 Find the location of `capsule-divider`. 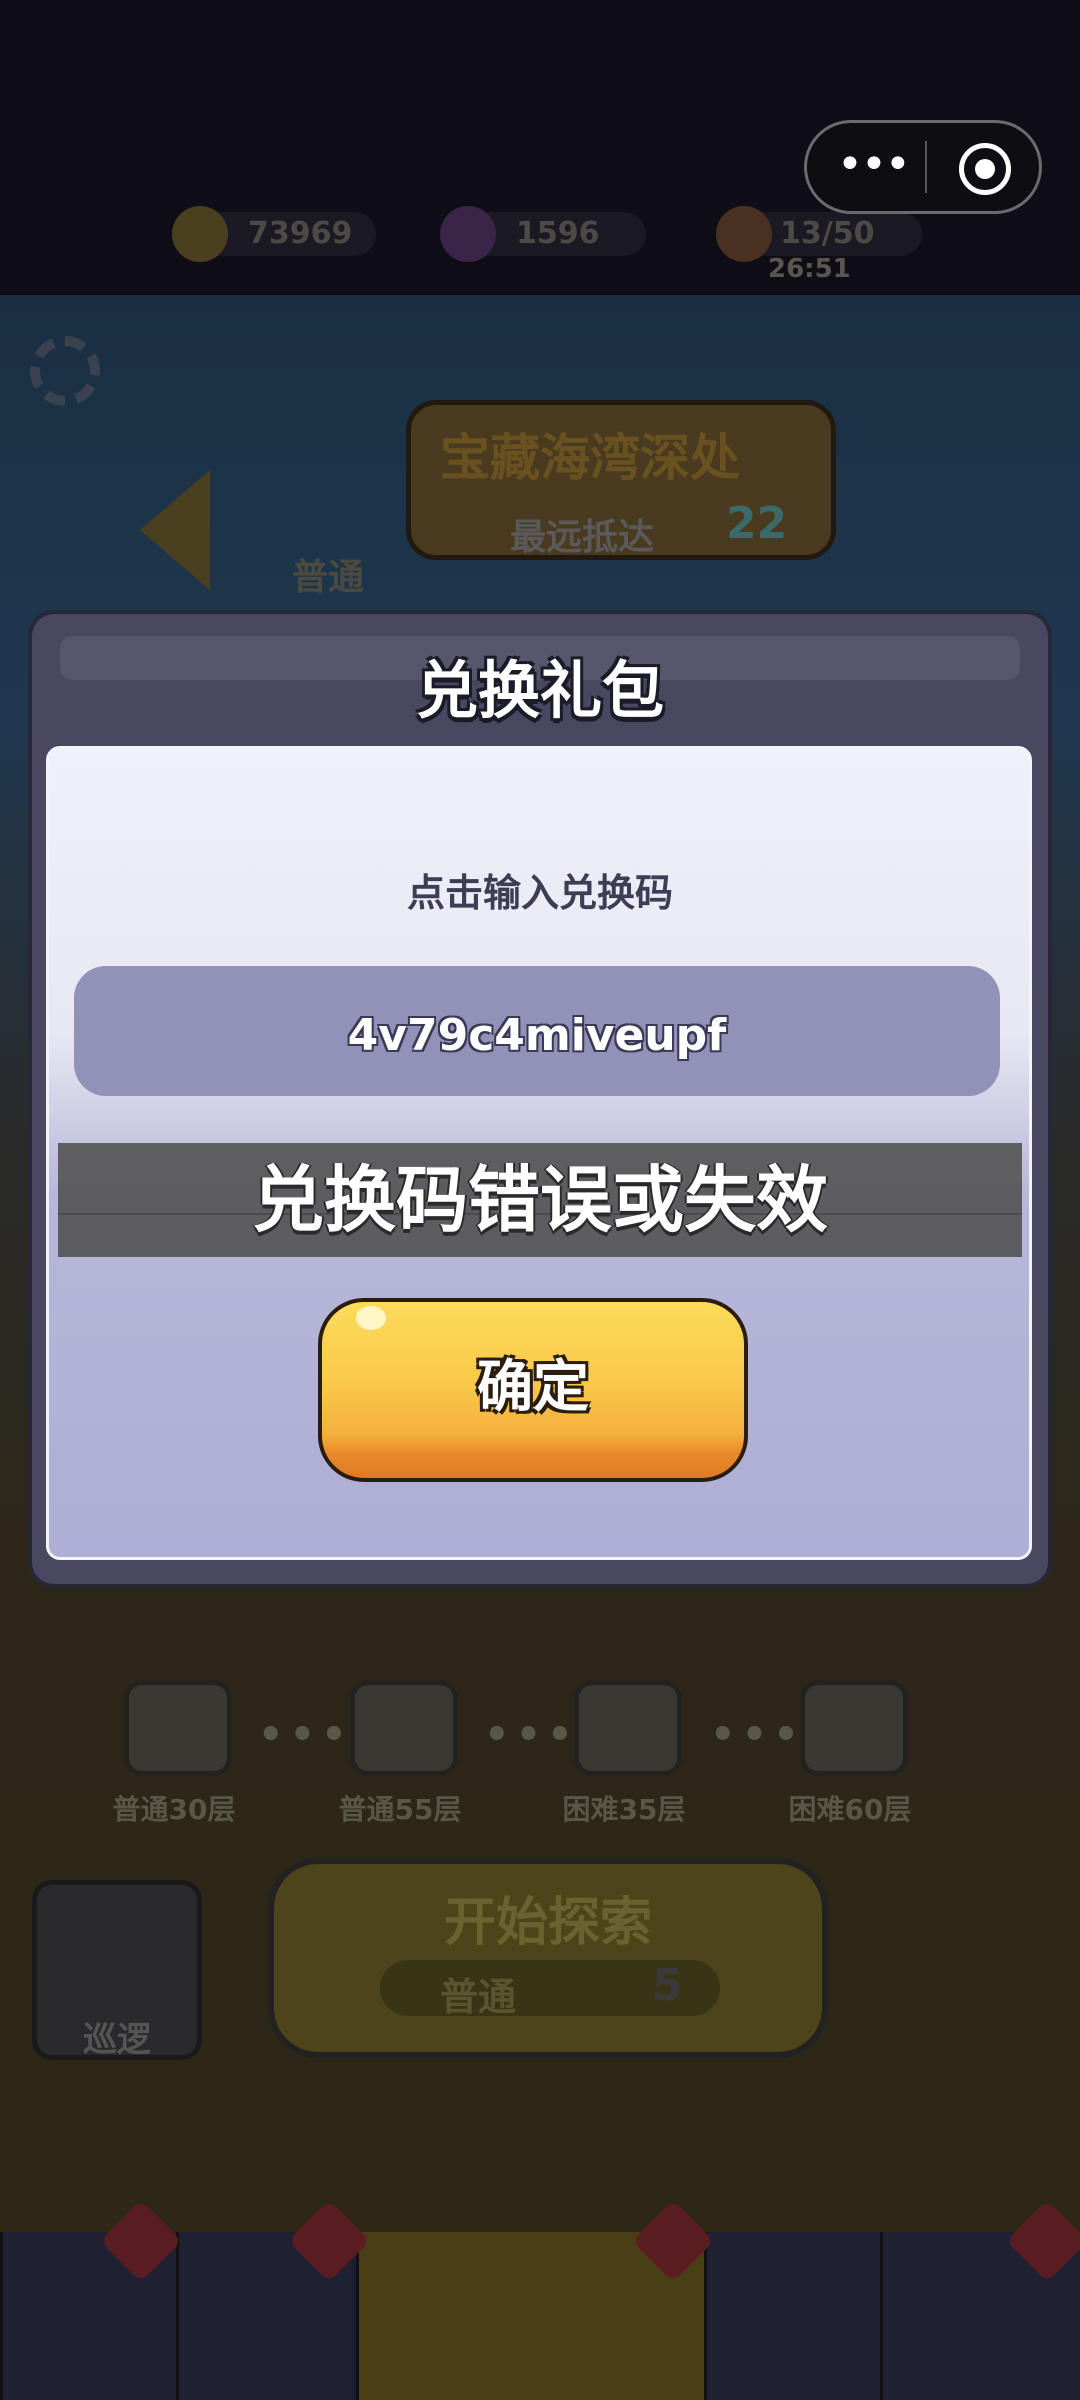

capsule-divider is located at coordinates (926, 167).